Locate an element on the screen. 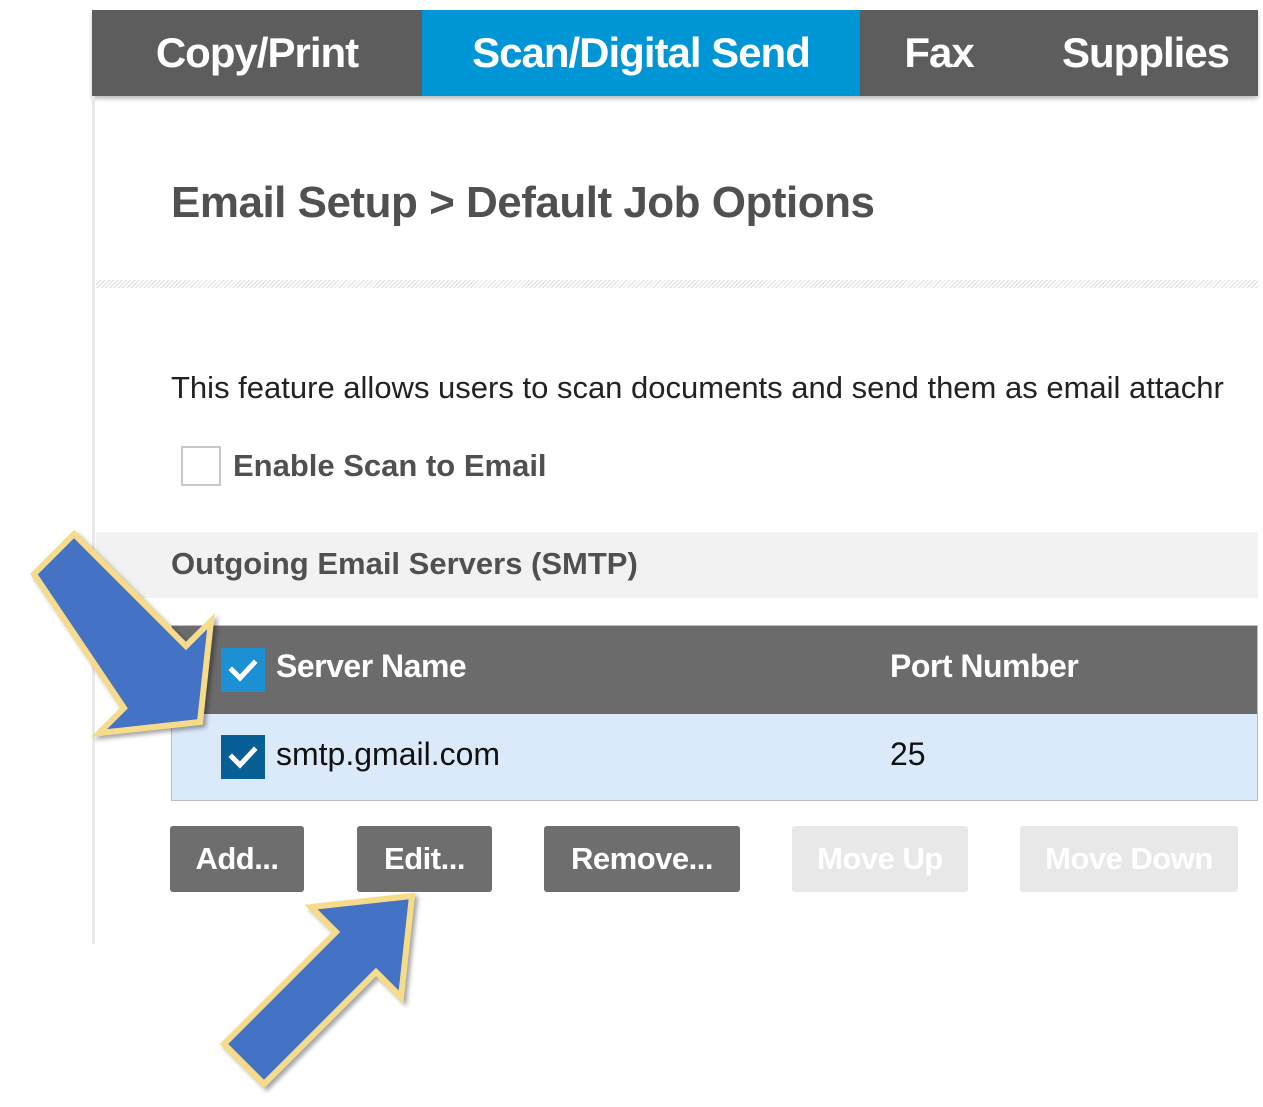  table-header-row: Server Name Port Number is located at coordinates (714, 670).